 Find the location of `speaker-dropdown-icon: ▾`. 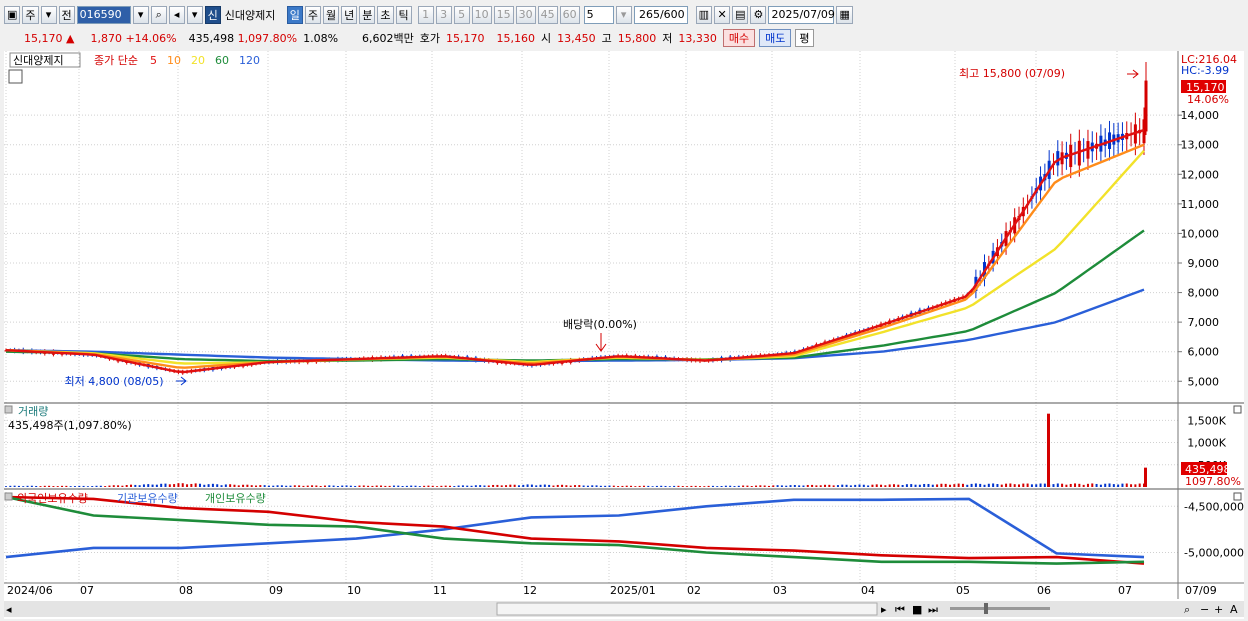

speaker-dropdown-icon: ▾ is located at coordinates (194, 14).